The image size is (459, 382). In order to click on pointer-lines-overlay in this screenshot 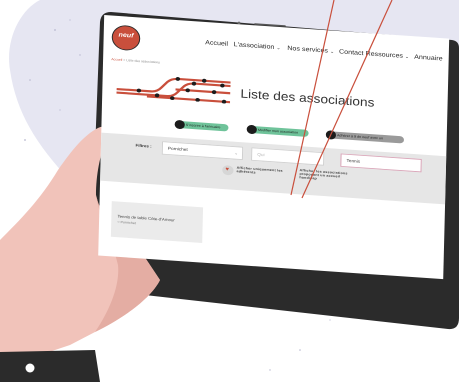, I will do `click(341, 99)`.